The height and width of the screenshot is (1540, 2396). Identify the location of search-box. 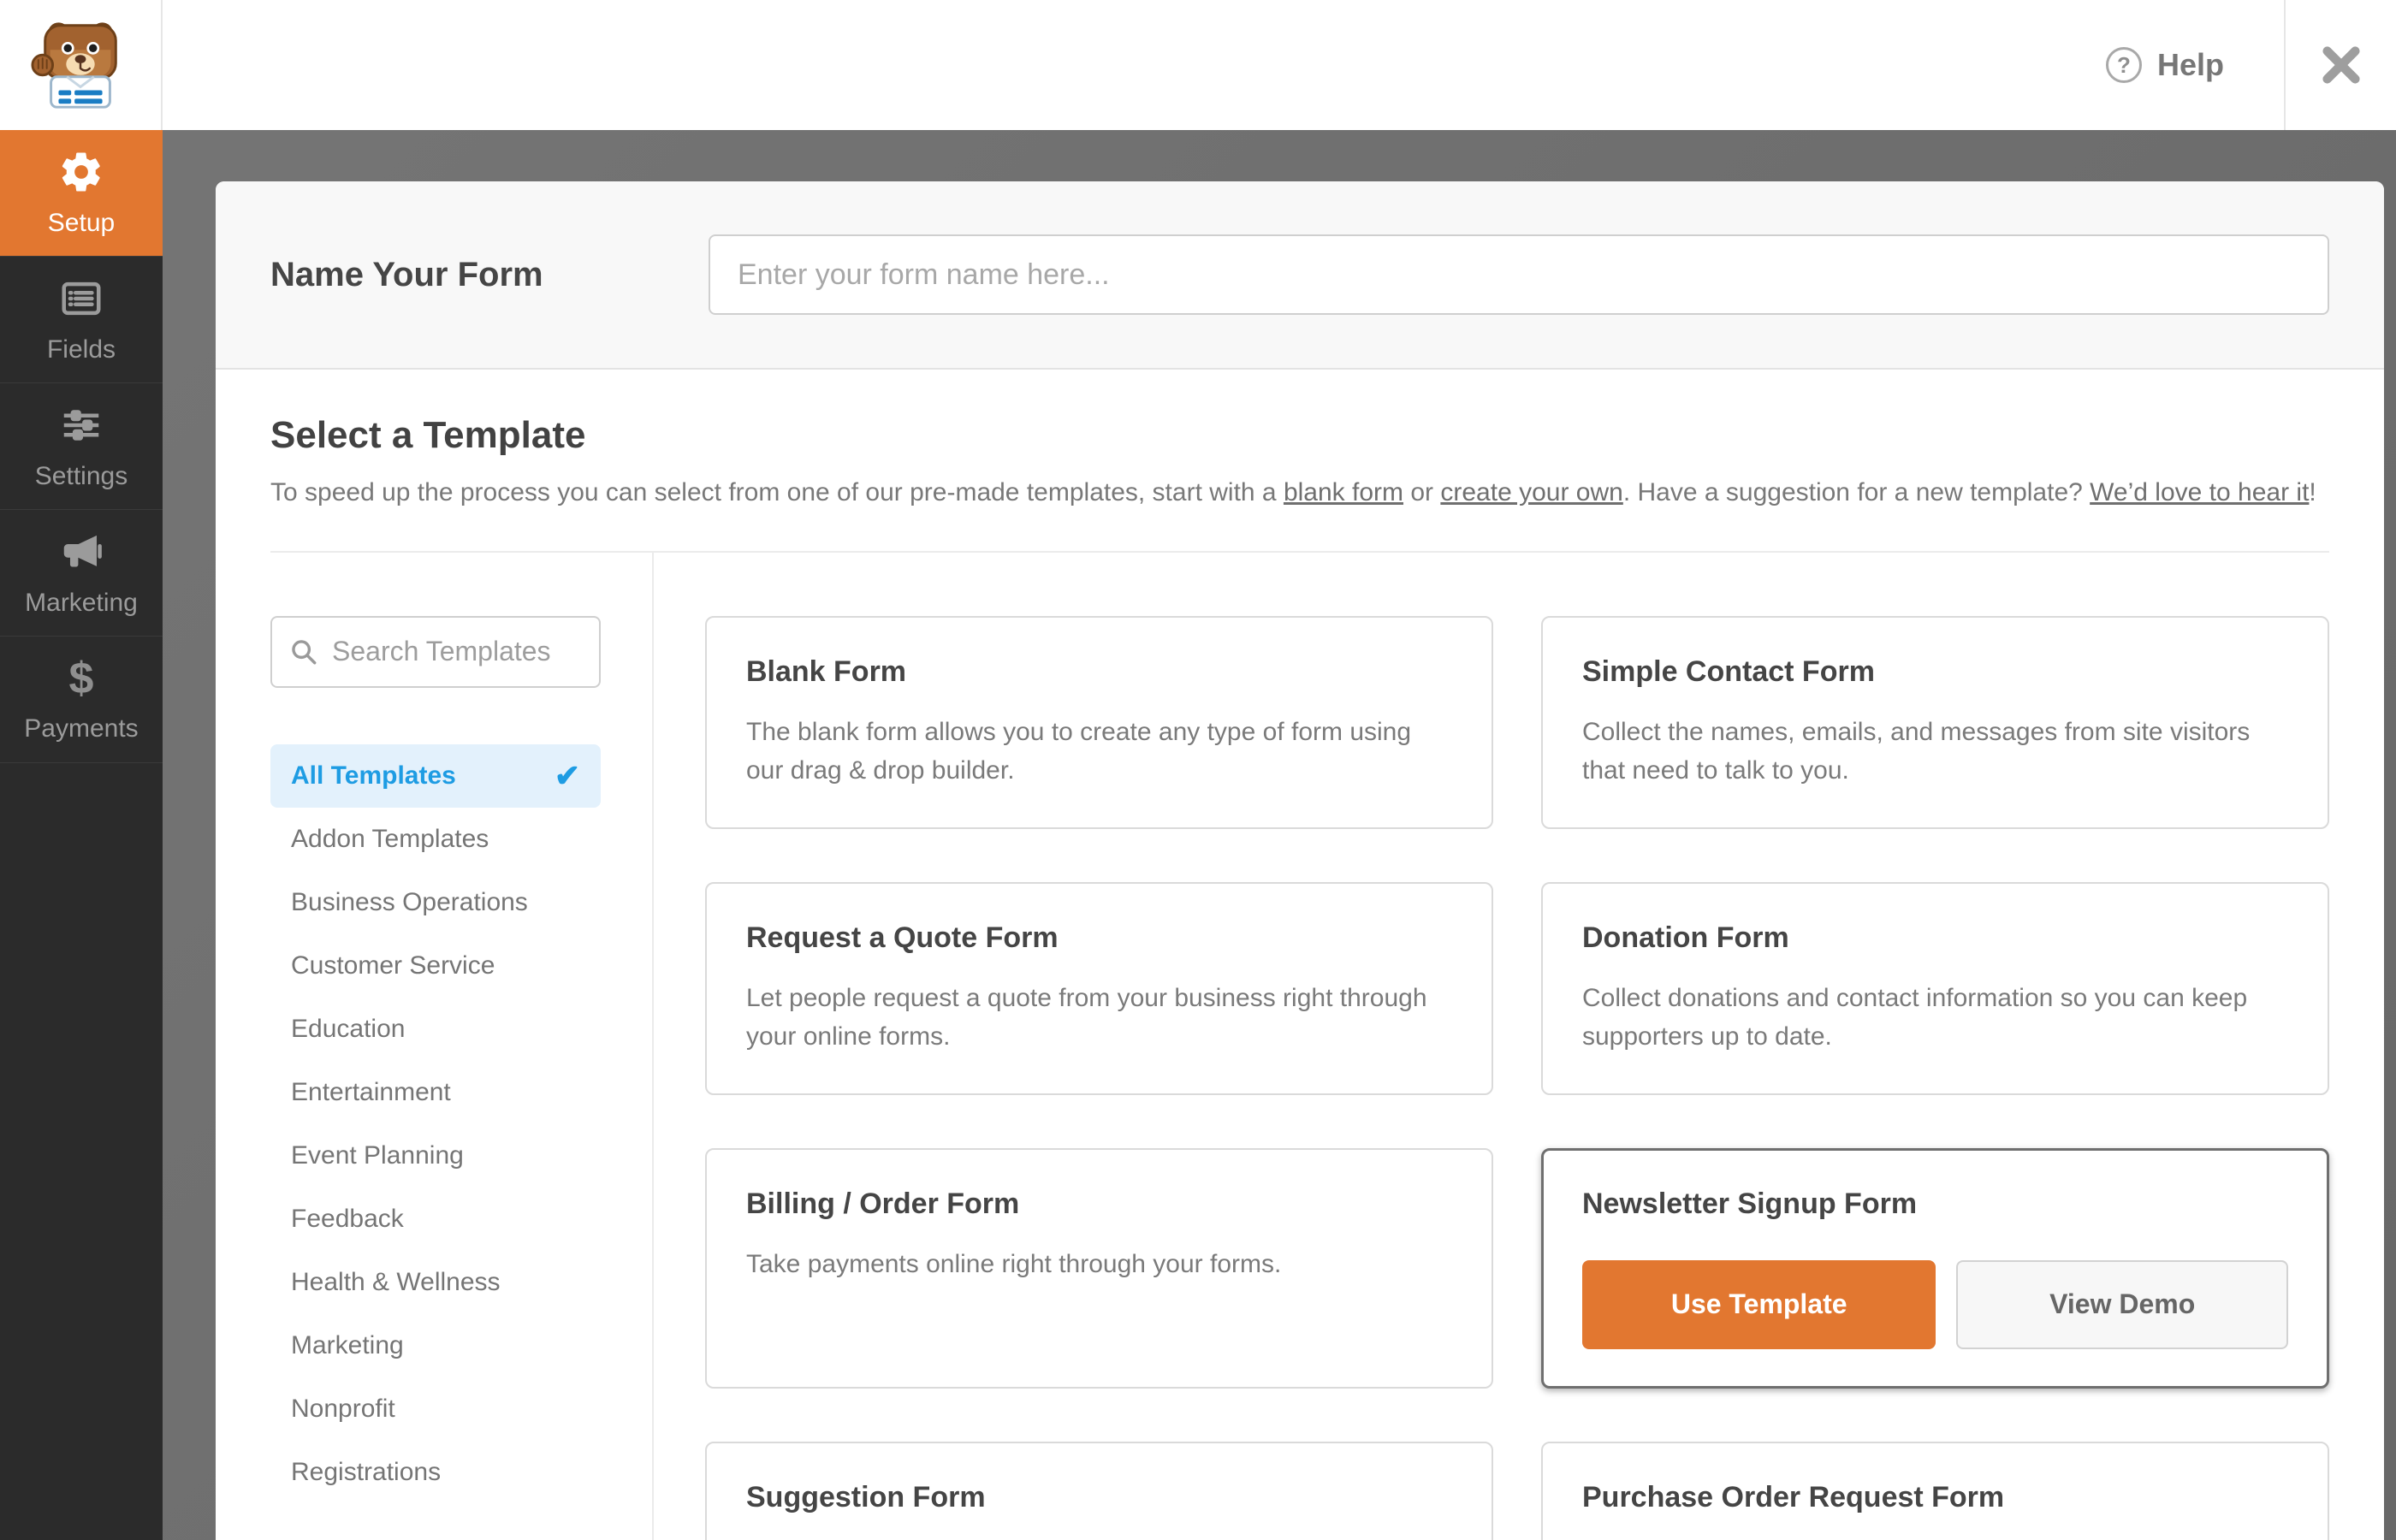
(435, 651).